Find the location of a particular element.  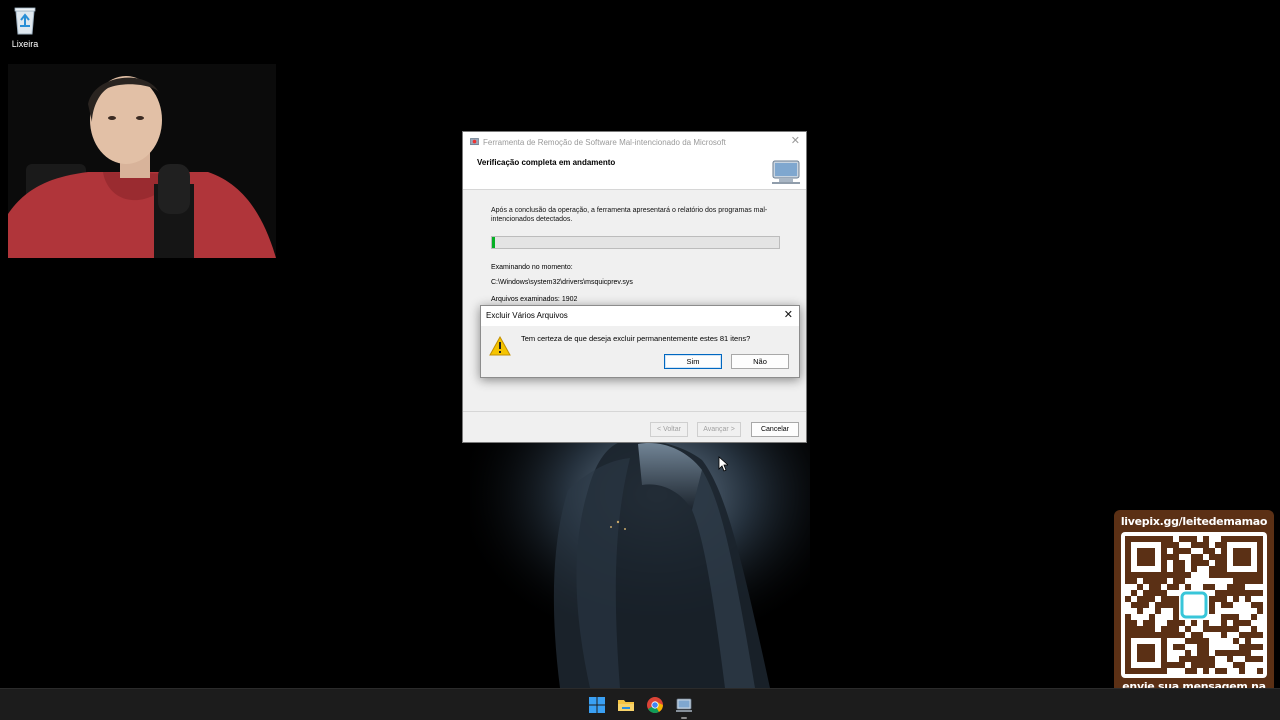

scanned-files-count: Arquivos examinados: 1902 is located at coordinates (534, 299).